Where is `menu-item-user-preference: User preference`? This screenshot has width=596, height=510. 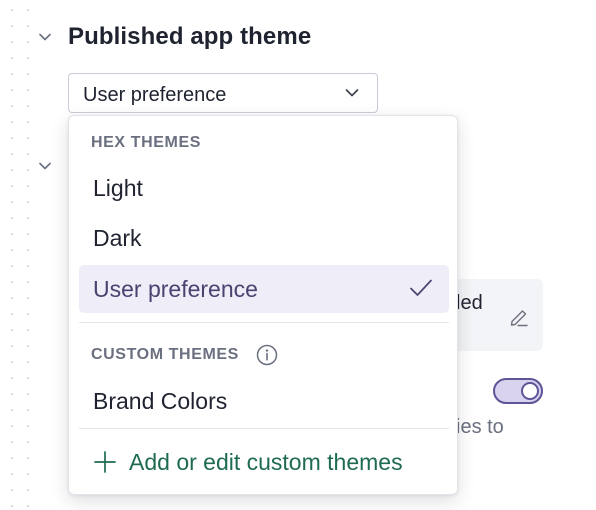 menu-item-user-preference: User preference is located at coordinates (264, 289).